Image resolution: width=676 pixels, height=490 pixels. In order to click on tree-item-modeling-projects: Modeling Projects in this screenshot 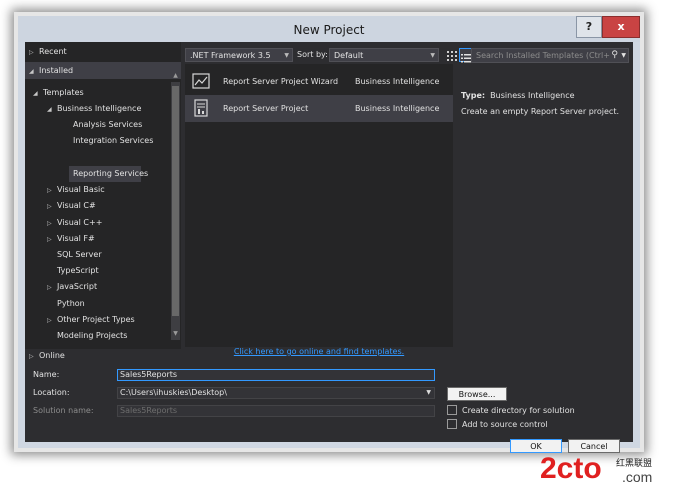, I will do `click(92, 336)`.